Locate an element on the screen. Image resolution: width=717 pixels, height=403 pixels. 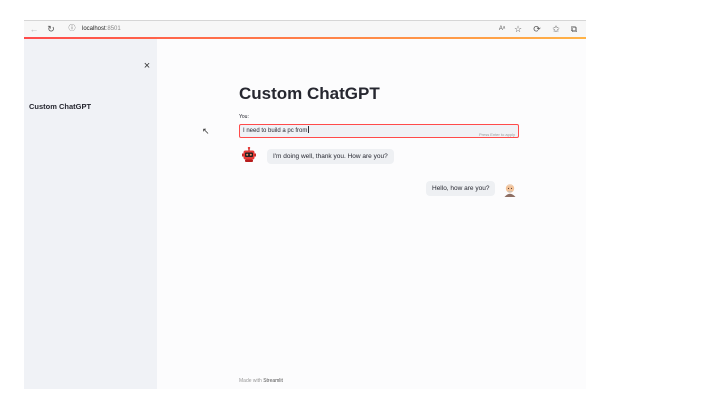
page-title: Custom ChatGPT is located at coordinates (309, 93).